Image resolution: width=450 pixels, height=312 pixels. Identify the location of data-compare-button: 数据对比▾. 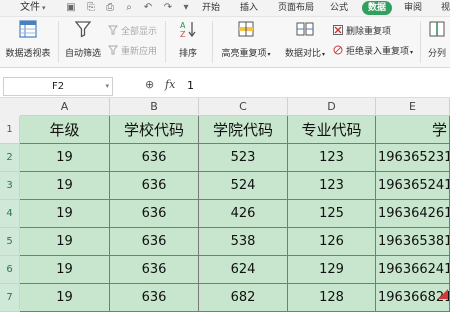
(305, 39).